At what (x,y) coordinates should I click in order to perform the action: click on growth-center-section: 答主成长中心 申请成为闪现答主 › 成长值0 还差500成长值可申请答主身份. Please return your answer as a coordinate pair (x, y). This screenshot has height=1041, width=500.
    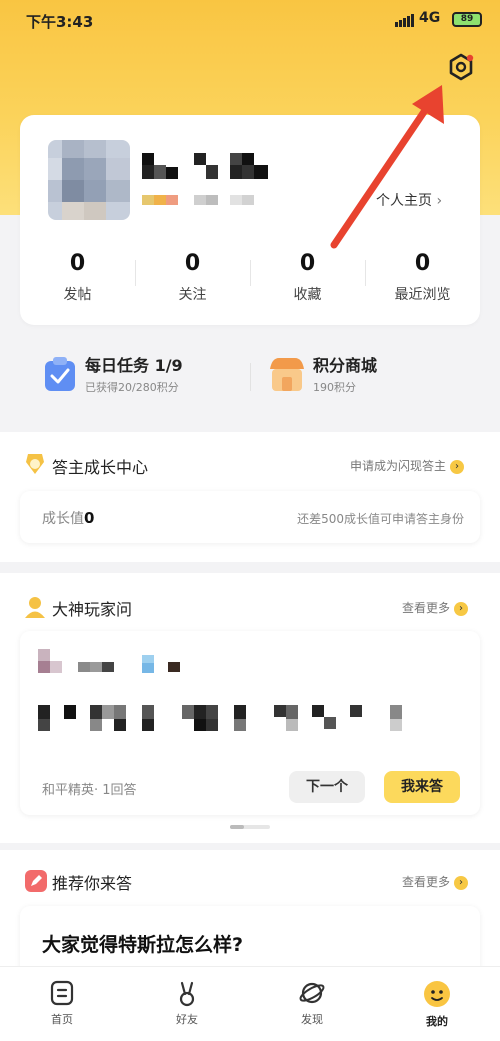
    Looking at the image, I should click on (250, 497).